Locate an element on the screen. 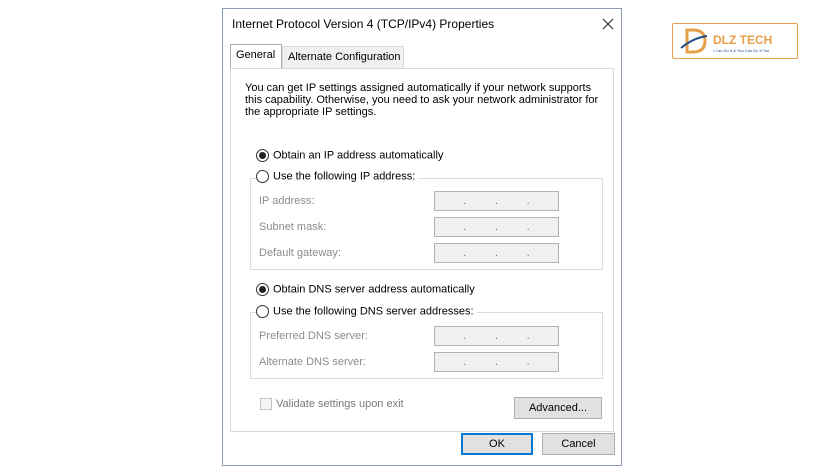 The image size is (840, 470). use-static-ip-label: Use the following IP address: is located at coordinates (344, 176).